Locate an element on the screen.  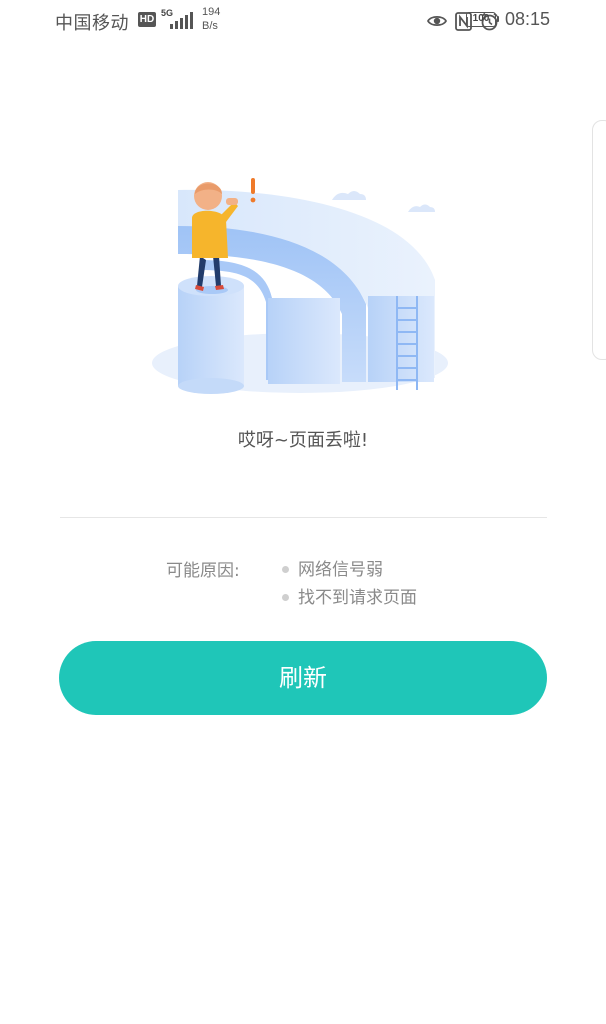
eye-icon is located at coordinates (437, 21).